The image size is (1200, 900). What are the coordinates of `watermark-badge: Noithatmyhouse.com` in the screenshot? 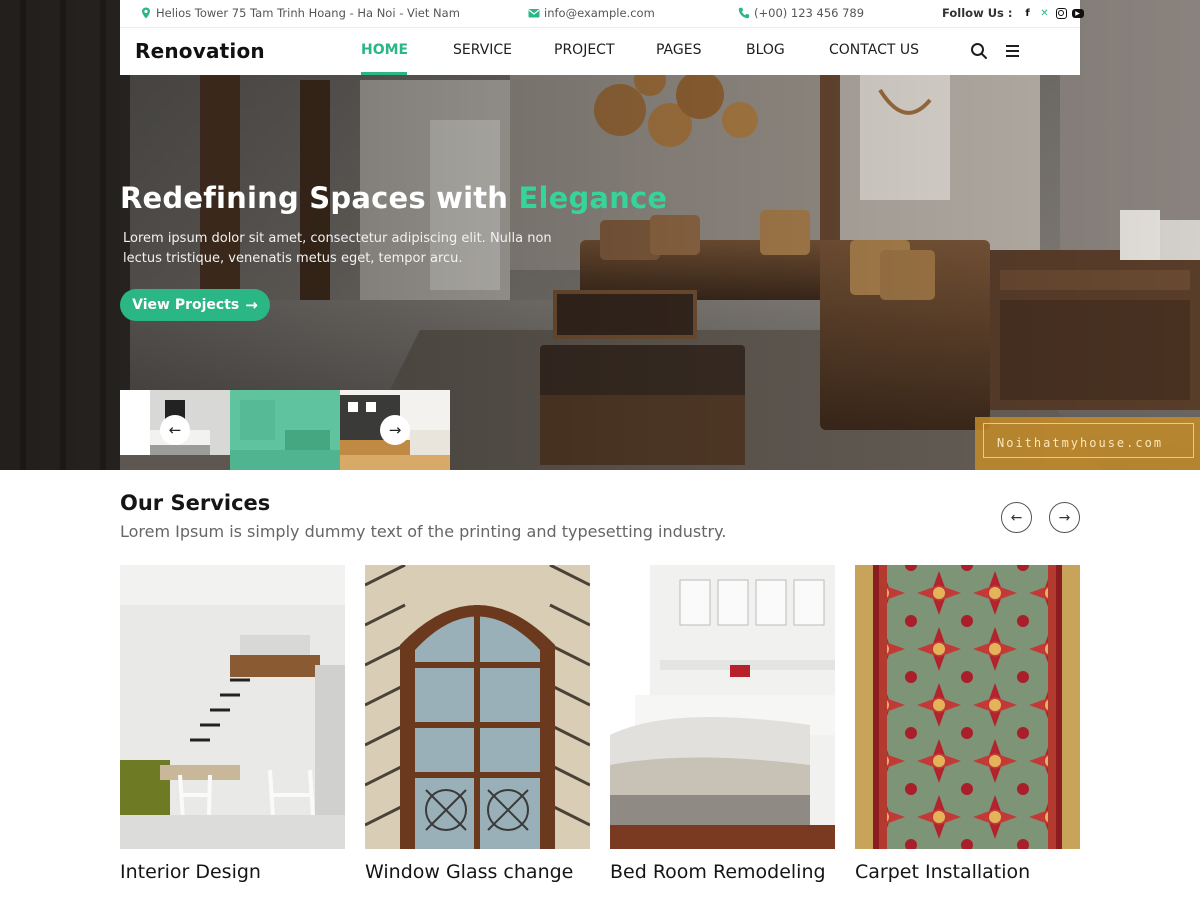 It's located at (1087, 443).